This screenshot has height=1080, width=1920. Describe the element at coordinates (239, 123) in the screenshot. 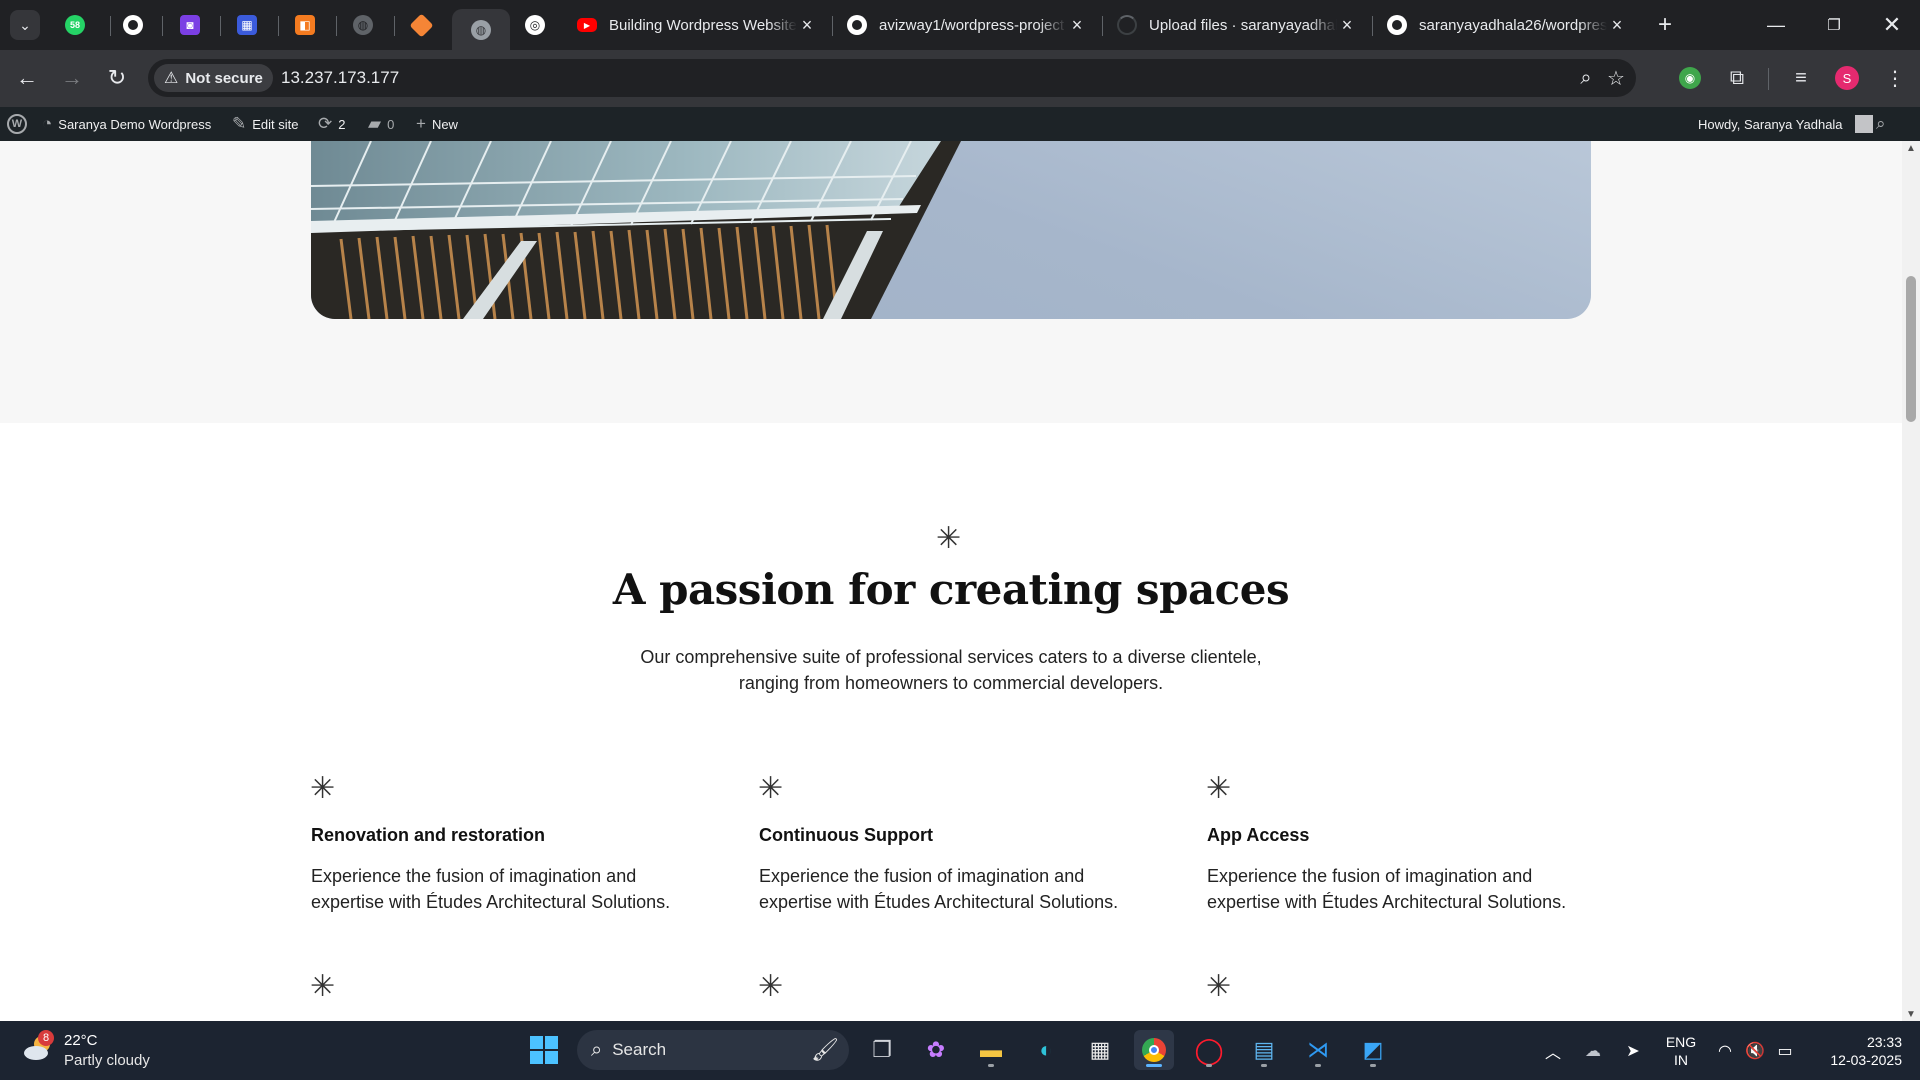

I see `brush-icon: ✎` at that location.